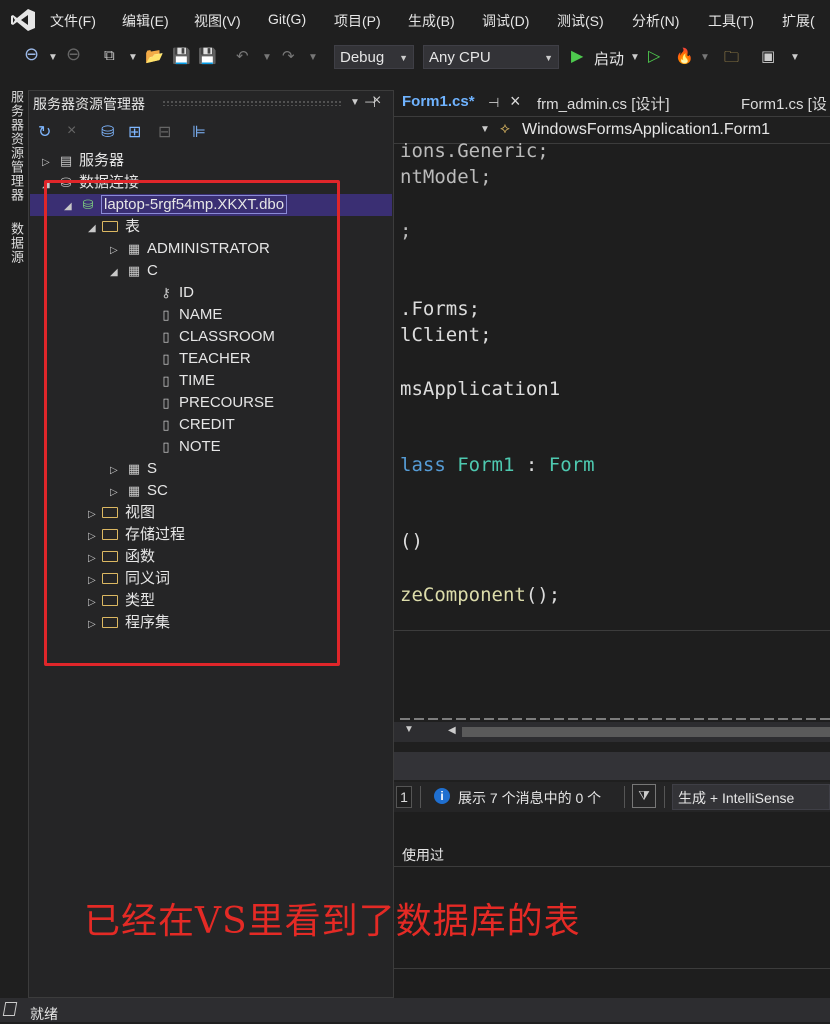 This screenshot has height=1024, width=830. What do you see at coordinates (288, 56) in the screenshot?
I see `redo-icon: ↷` at bounding box center [288, 56].